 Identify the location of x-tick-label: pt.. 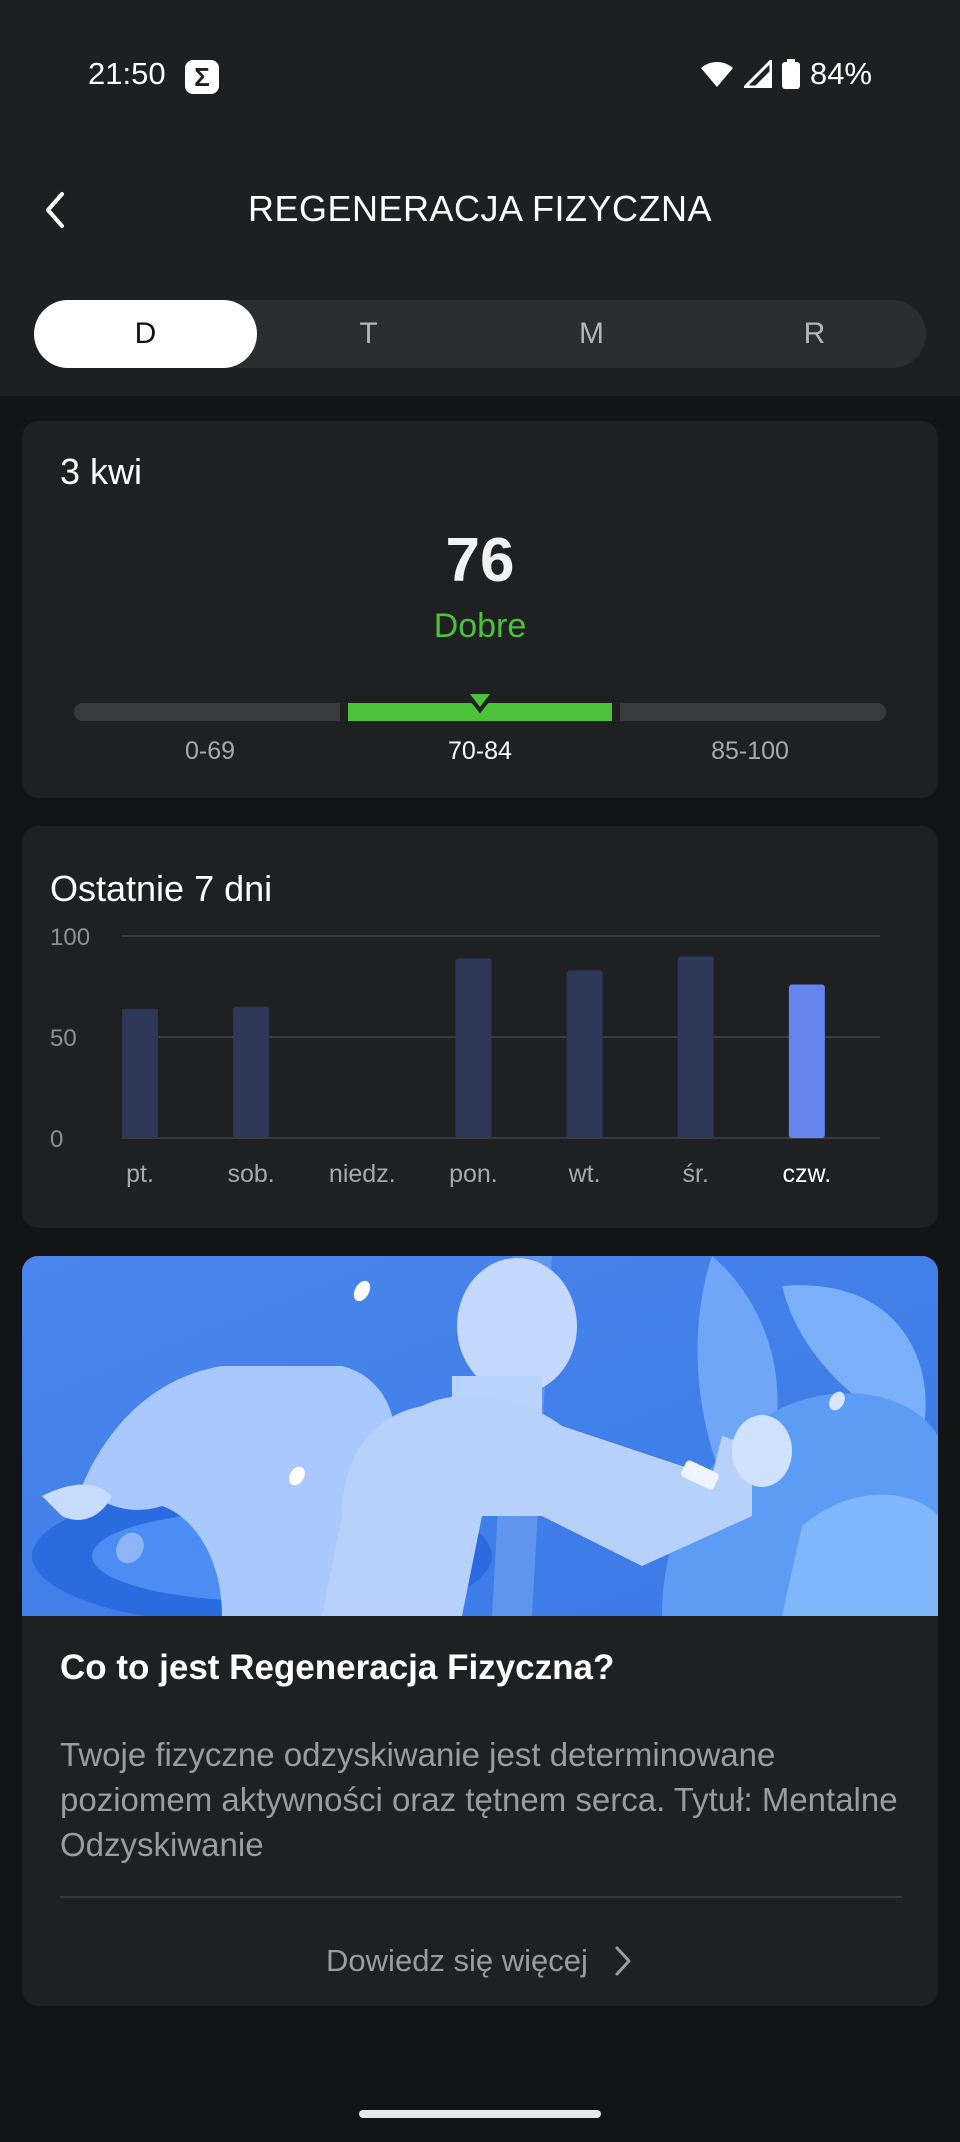
(140, 1174).